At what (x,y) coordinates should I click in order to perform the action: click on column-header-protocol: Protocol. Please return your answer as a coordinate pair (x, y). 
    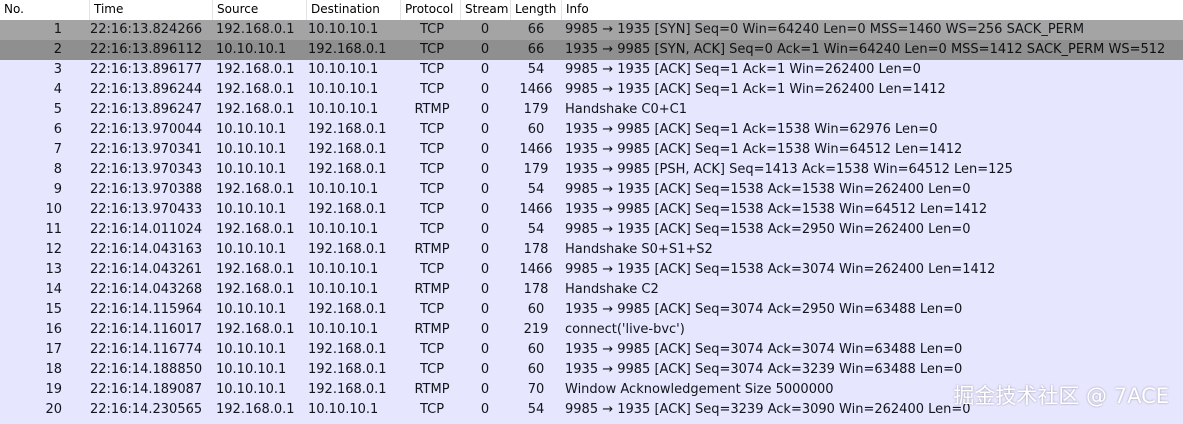
    Looking at the image, I should click on (431, 10).